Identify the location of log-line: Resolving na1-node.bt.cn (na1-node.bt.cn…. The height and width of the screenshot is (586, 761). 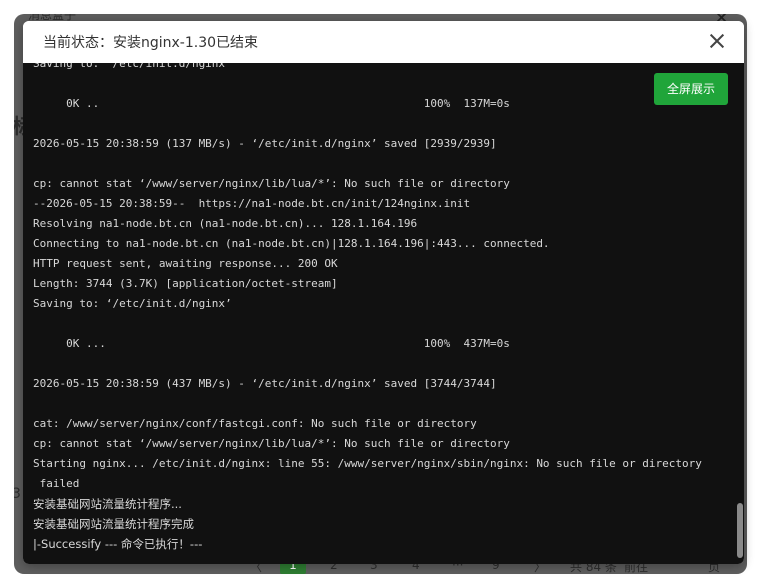
(225, 223).